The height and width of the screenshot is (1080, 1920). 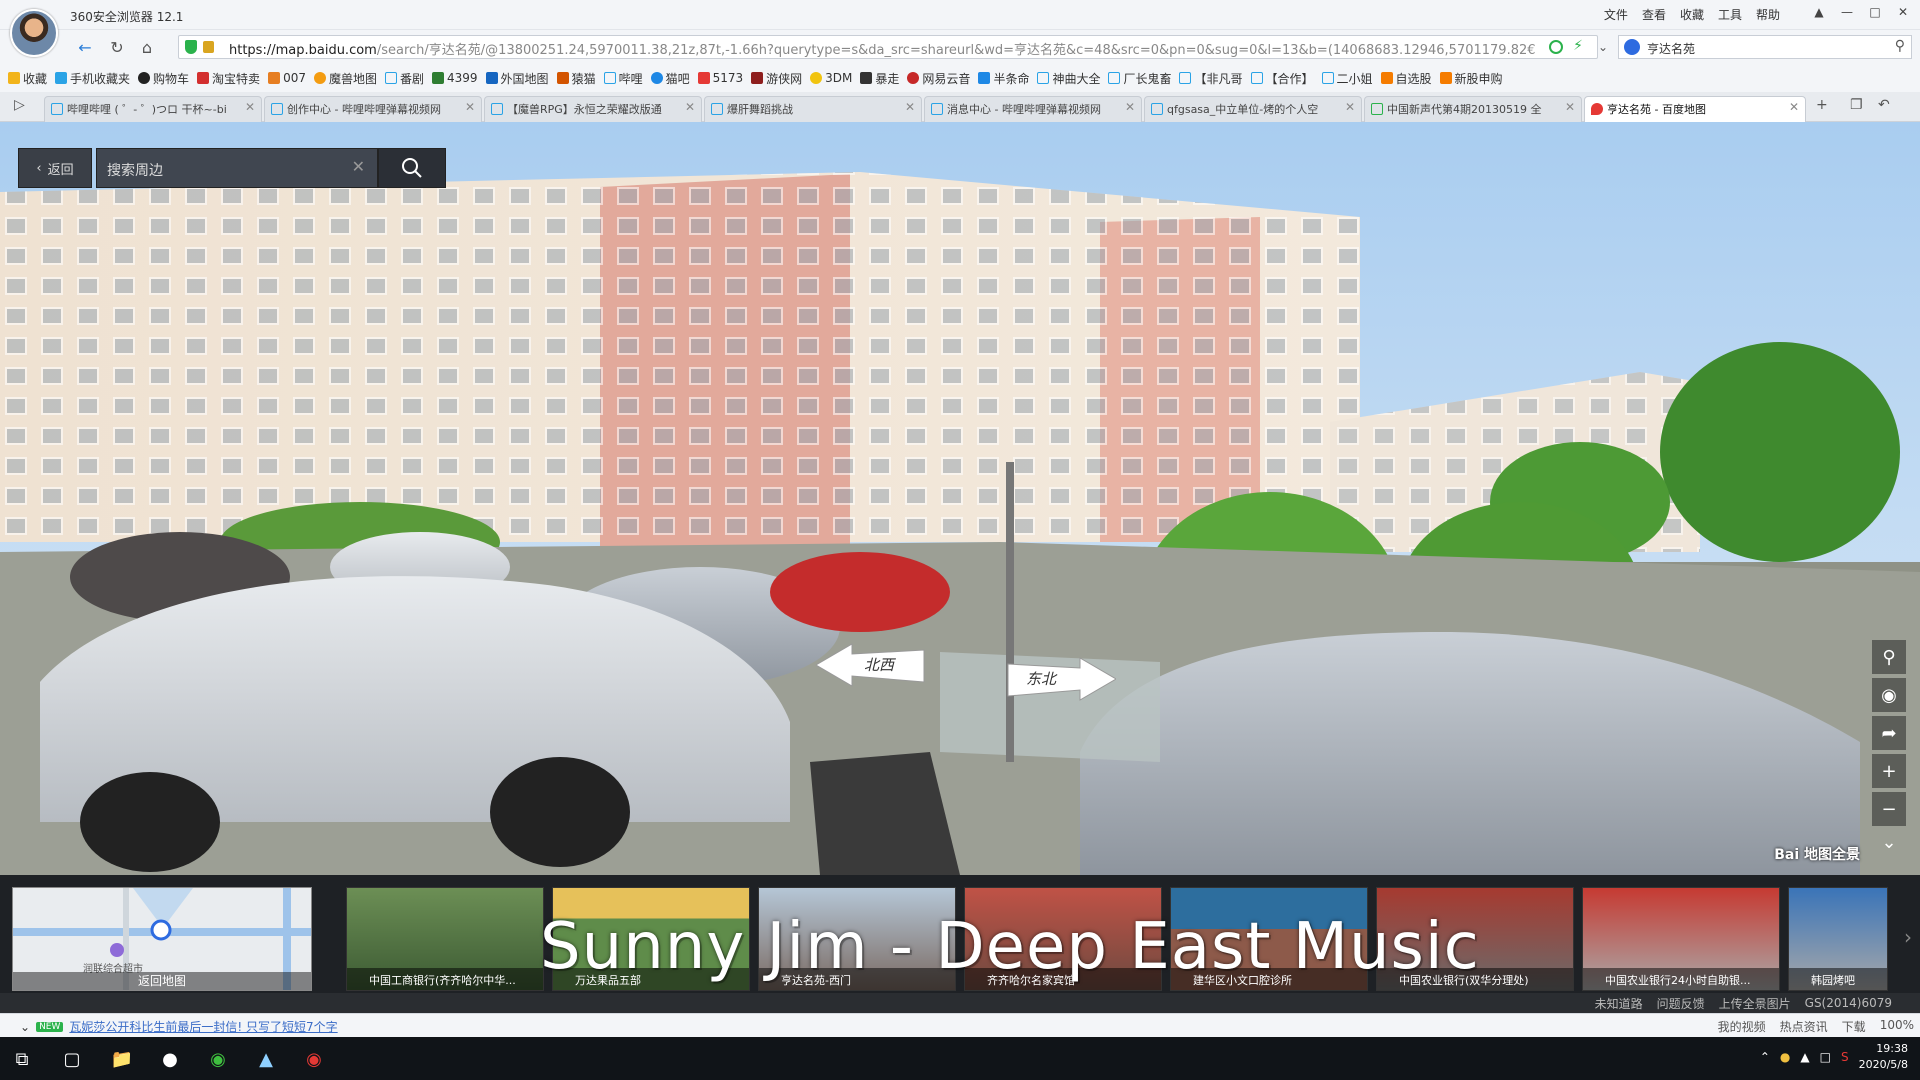 I want to click on bookmark-item: 网易云音, so click(x=938, y=78).